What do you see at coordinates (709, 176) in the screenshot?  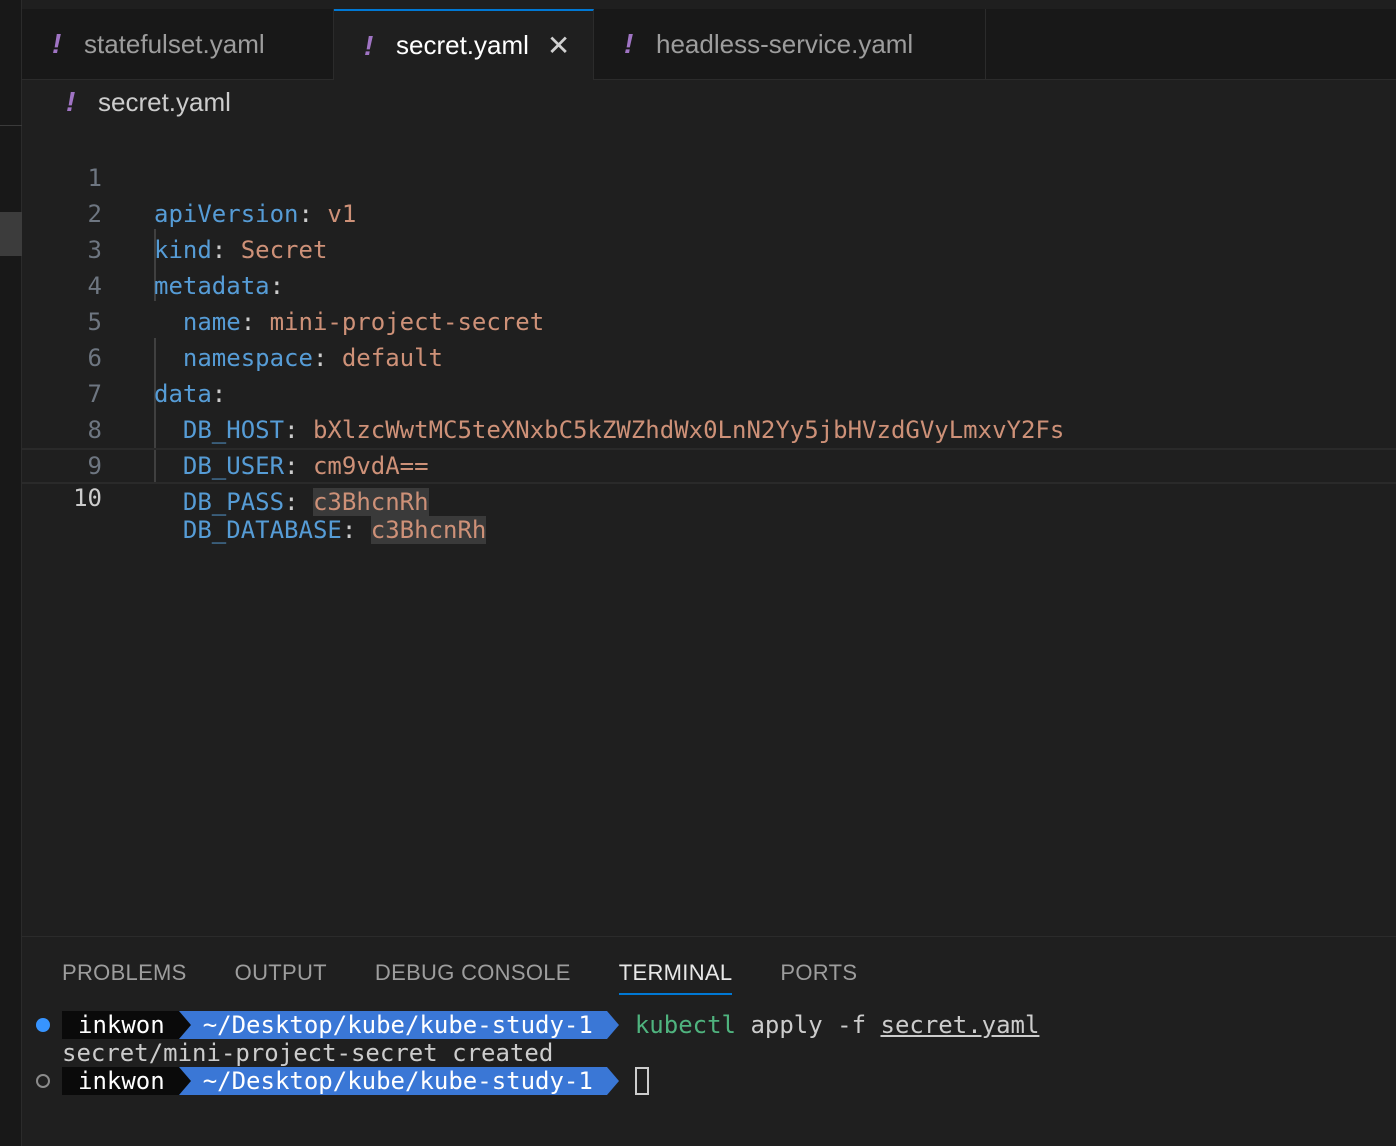 I see `code-line: 1 apiVersion: v1` at bounding box center [709, 176].